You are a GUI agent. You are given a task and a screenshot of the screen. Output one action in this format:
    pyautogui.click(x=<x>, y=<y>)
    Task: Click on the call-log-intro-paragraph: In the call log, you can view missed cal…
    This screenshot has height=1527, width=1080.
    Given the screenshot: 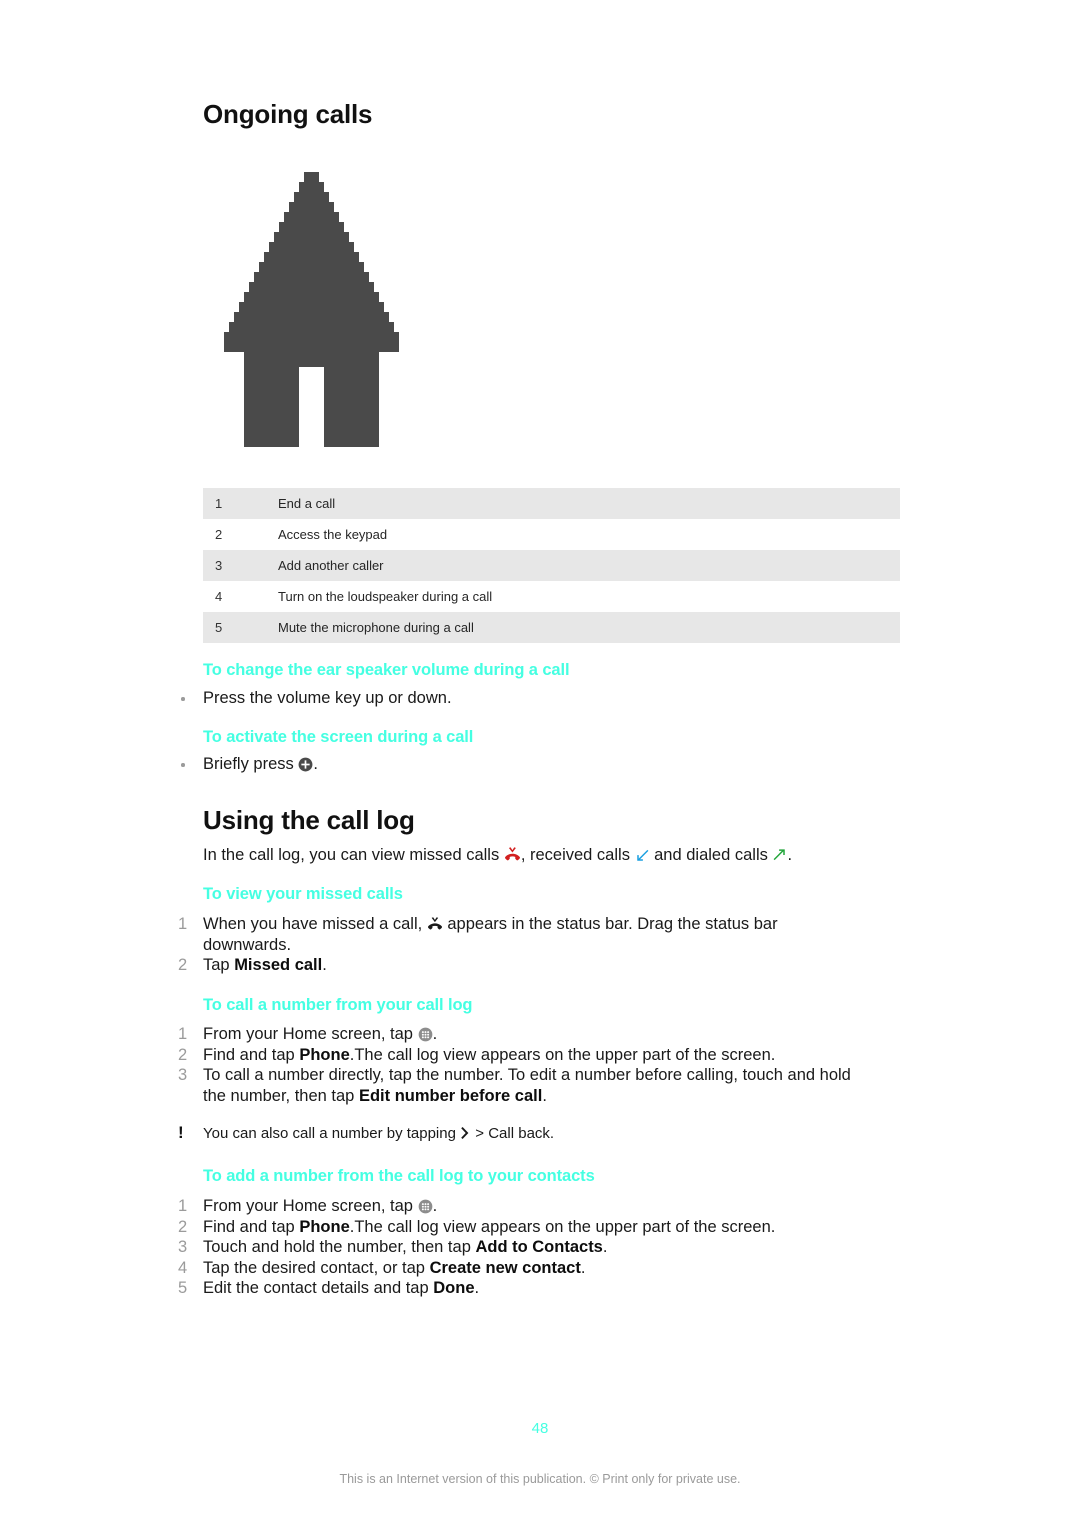 What is the action you would take?
    pyautogui.click(x=553, y=855)
    